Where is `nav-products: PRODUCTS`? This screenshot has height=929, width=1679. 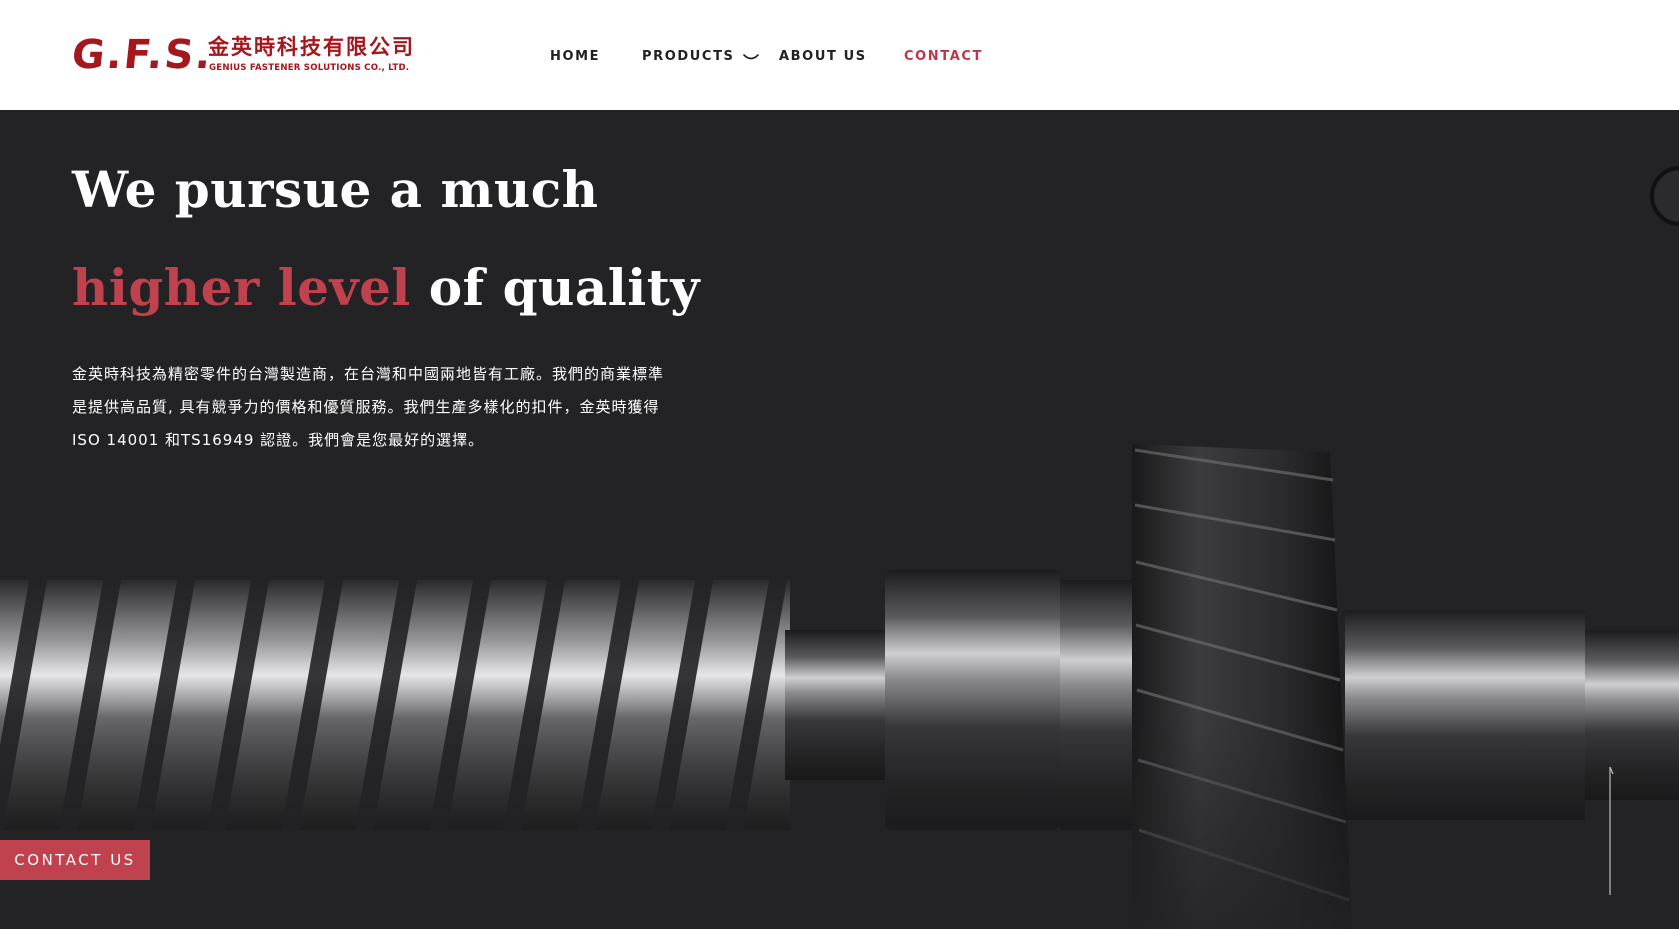
nav-products: PRODUCTS is located at coordinates (710, 56).